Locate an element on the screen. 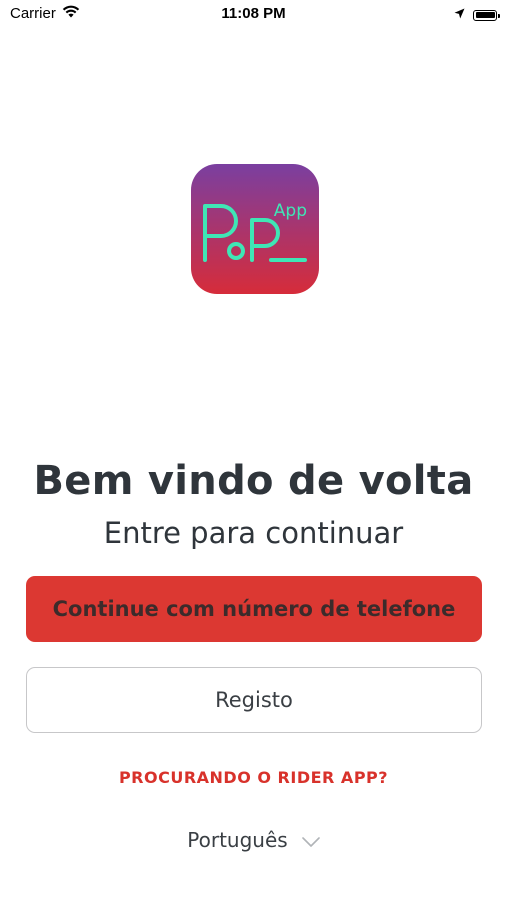 The width and height of the screenshot is (507, 900). status-bar: Carrier 11:08 PM is located at coordinates (253, 15).